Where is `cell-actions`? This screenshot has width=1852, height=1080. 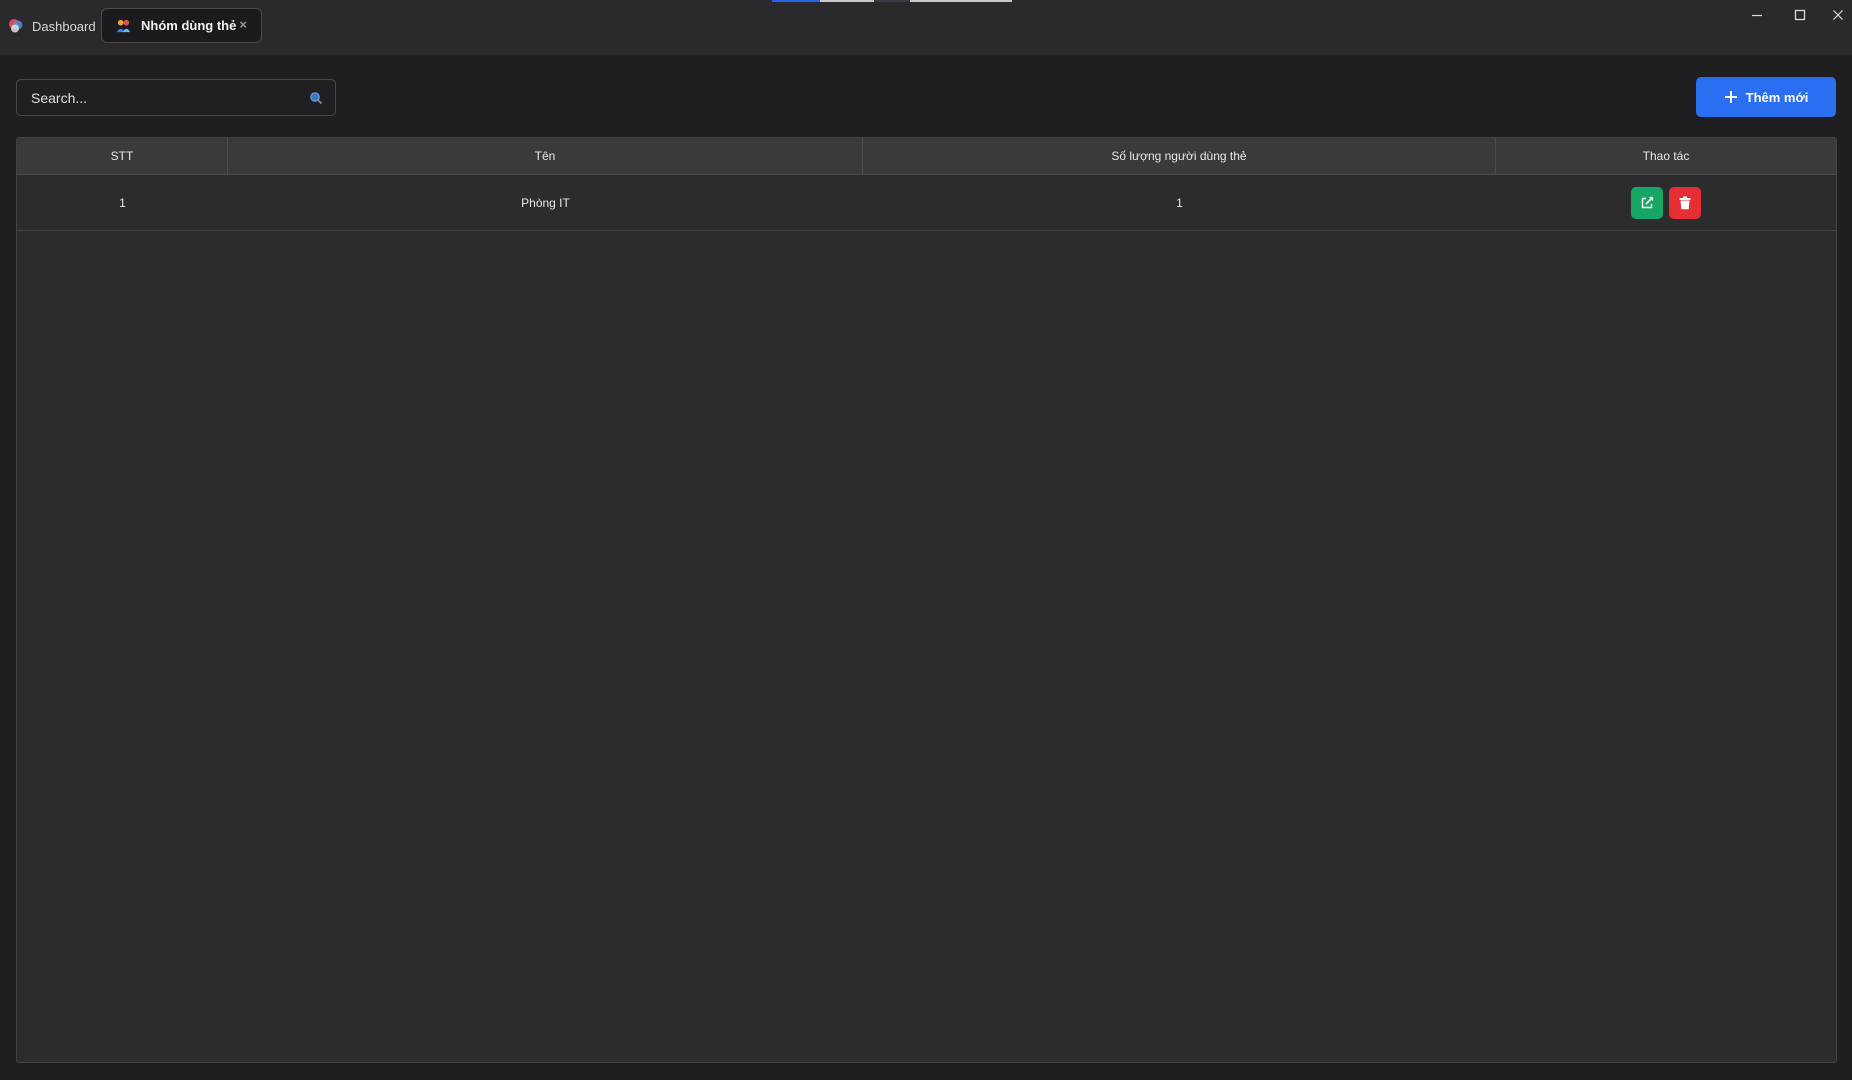 cell-actions is located at coordinates (1666, 202).